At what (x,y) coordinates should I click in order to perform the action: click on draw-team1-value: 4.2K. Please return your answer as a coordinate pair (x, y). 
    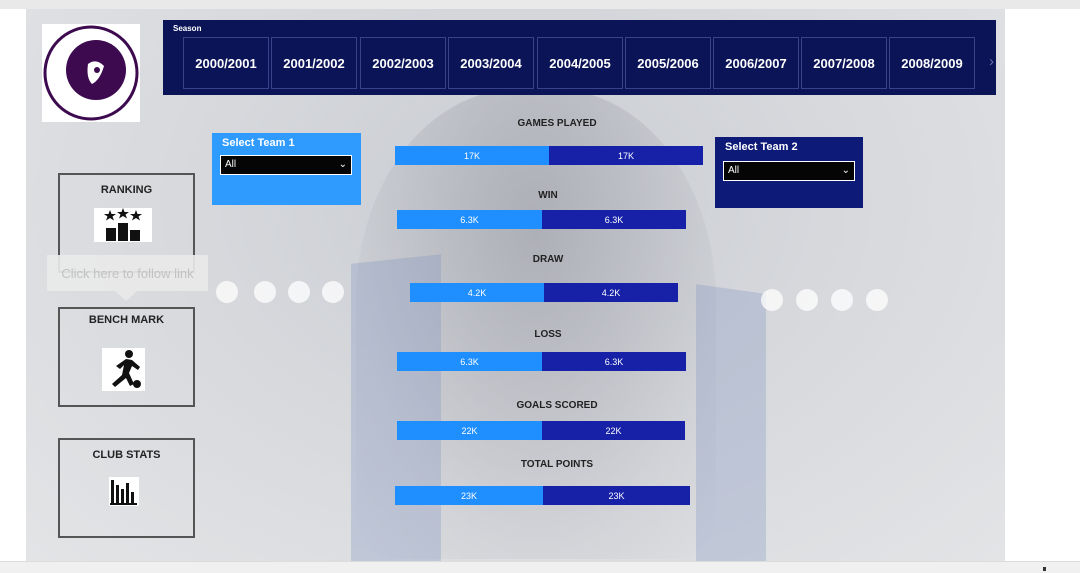
    Looking at the image, I should click on (477, 292).